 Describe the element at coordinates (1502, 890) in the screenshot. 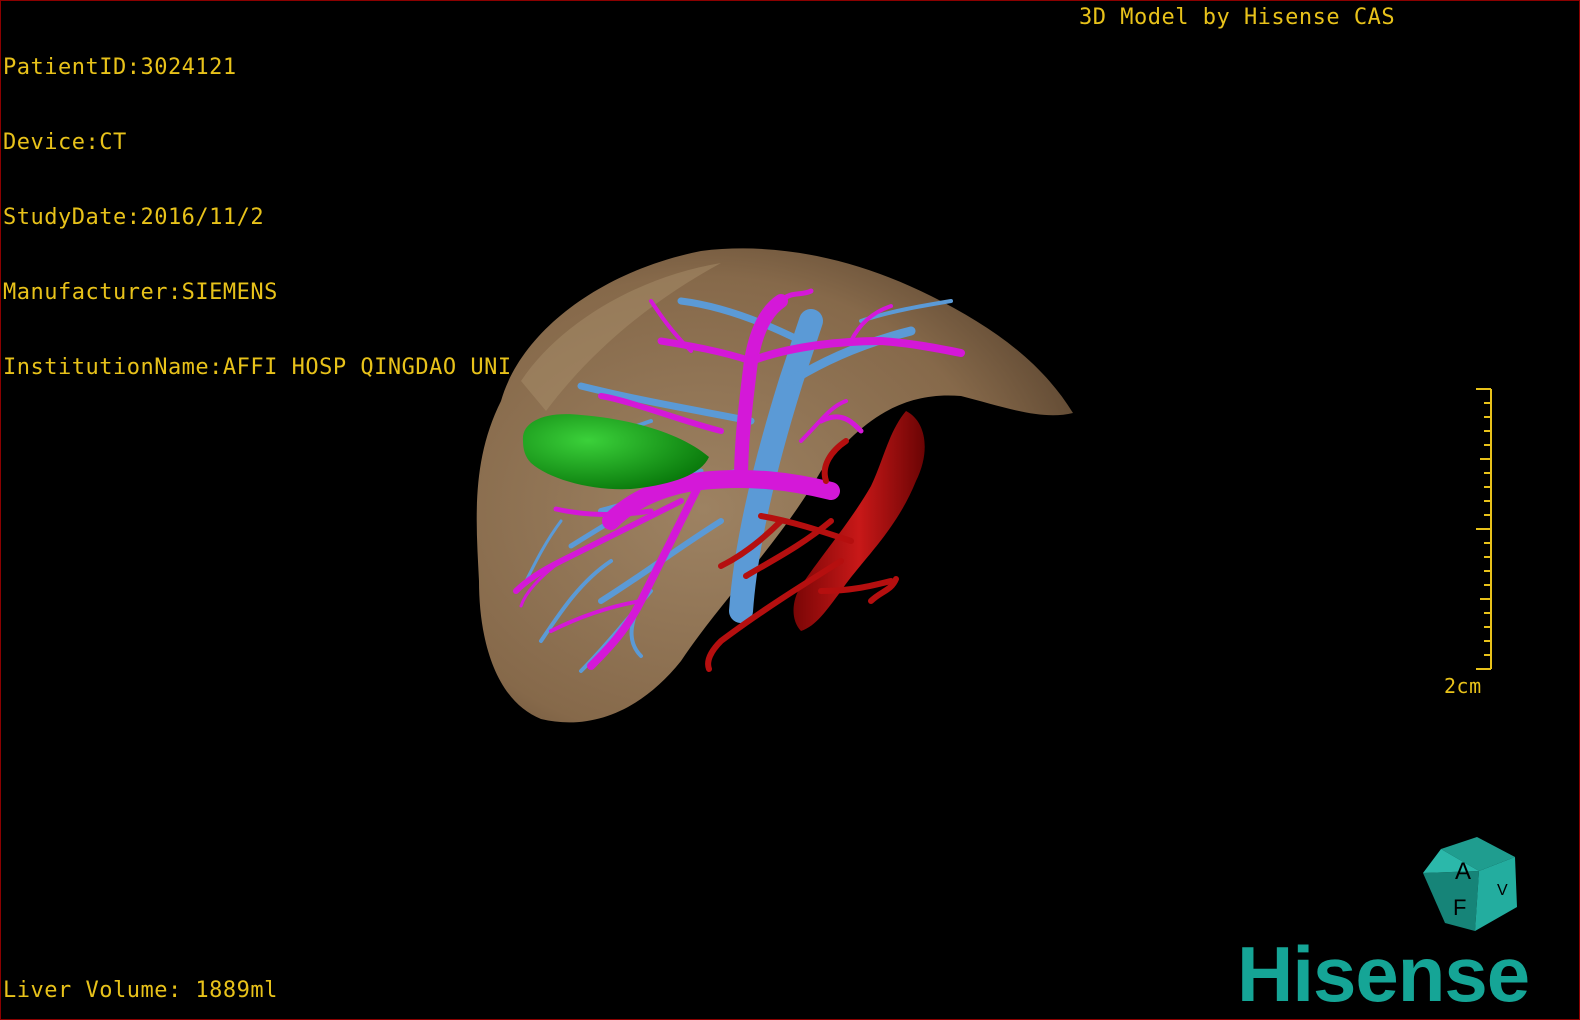

I see `cube-label-v: V` at that location.